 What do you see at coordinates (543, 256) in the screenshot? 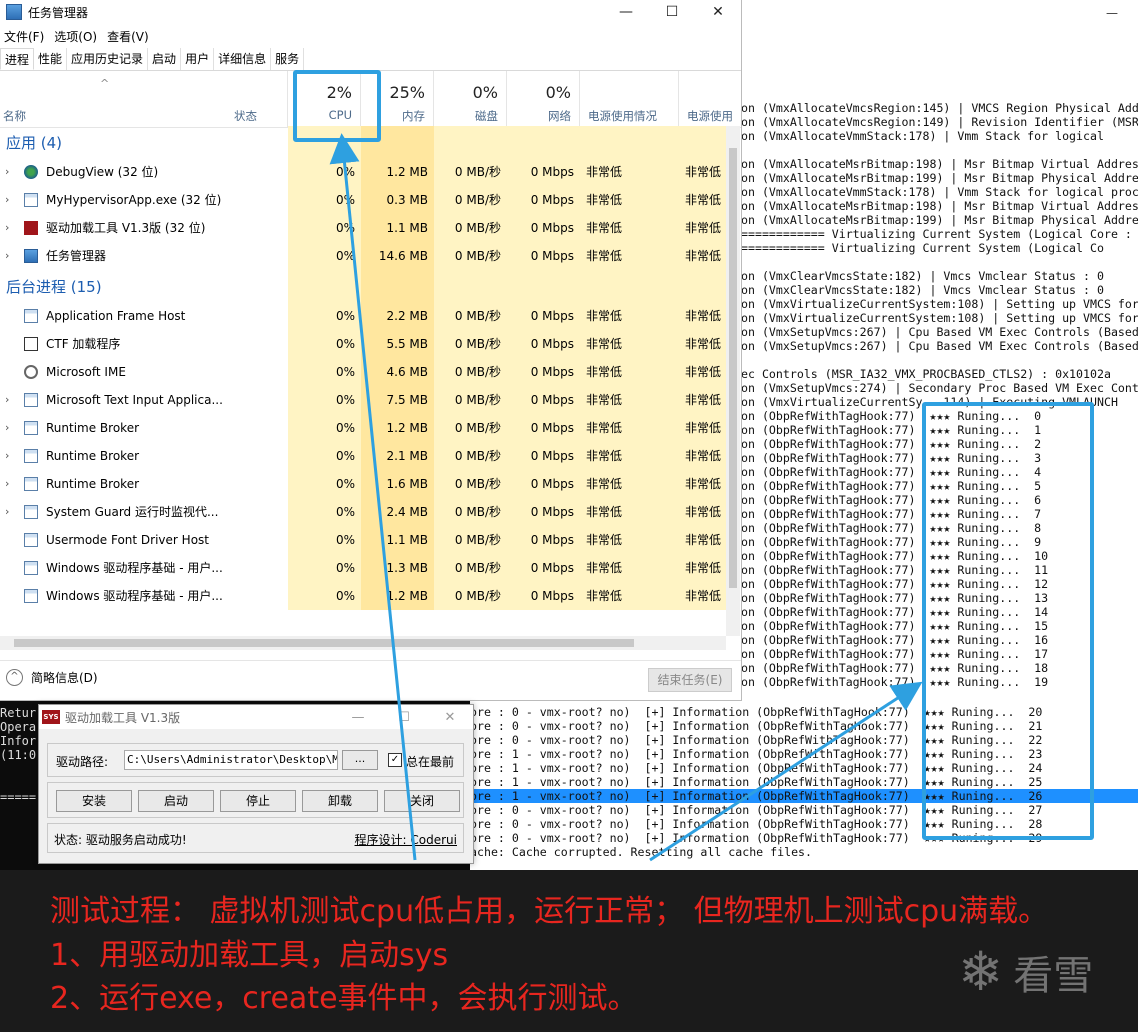
I see `network-cell: 0 Mbps` at bounding box center [543, 256].